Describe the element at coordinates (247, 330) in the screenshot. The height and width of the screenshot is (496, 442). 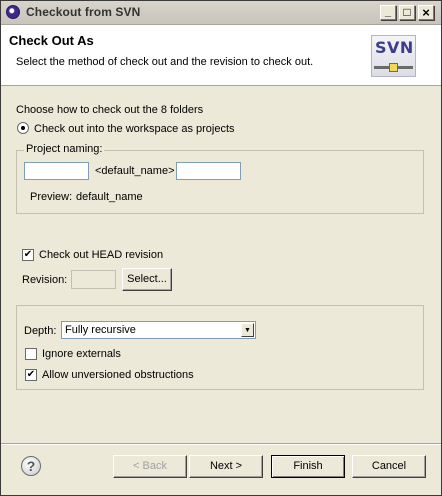
I see `dropdown-arrow-icon: ▼` at that location.